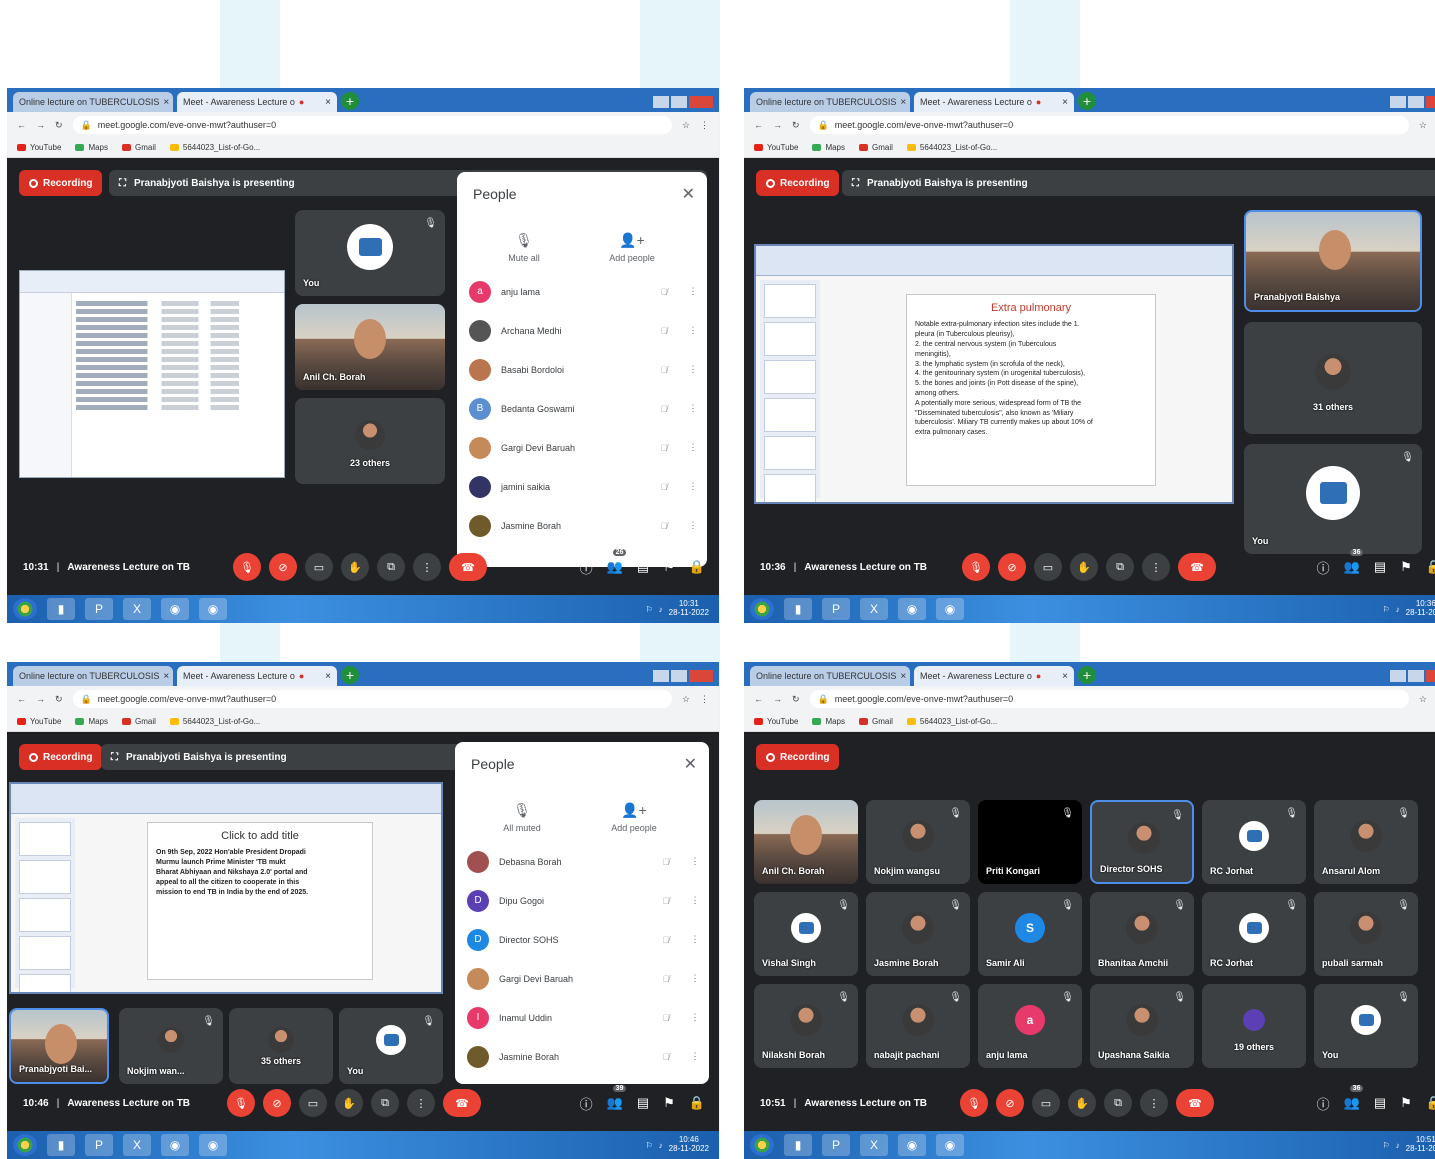 The width and height of the screenshot is (1435, 1159). Describe the element at coordinates (1416, 102) in the screenshot. I see `maximize-icon` at that location.